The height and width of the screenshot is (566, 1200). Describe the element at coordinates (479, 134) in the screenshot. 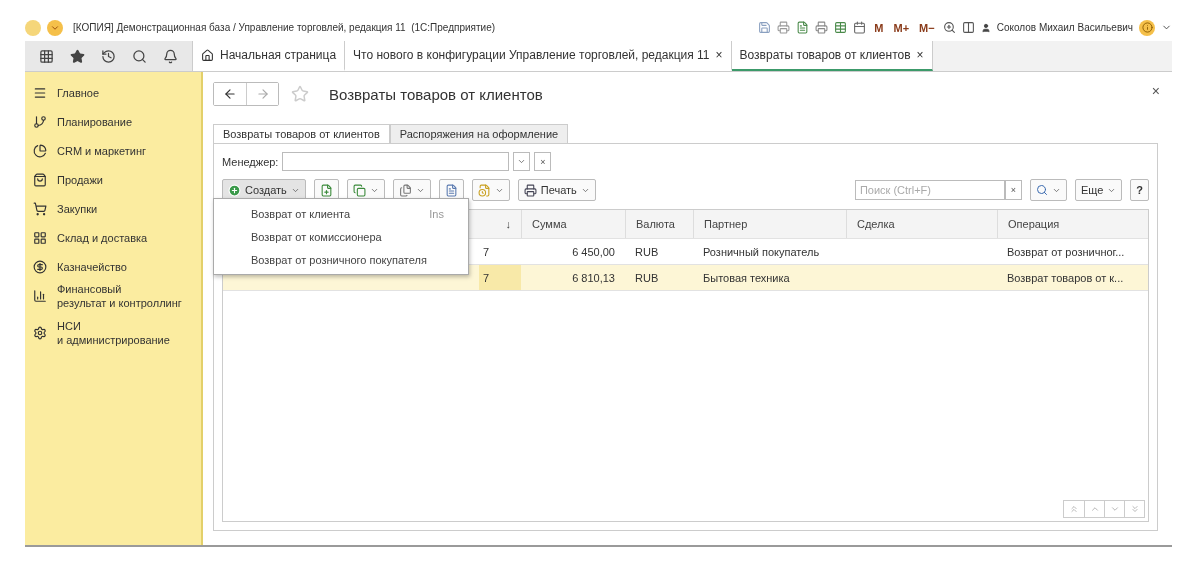

I see `form-tab: Распоряжения на оформление` at that location.